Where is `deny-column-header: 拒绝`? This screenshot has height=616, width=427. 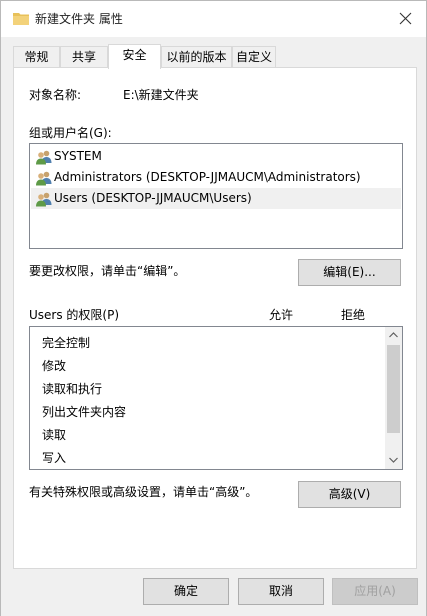 deny-column-header: 拒绝 is located at coordinates (353, 315).